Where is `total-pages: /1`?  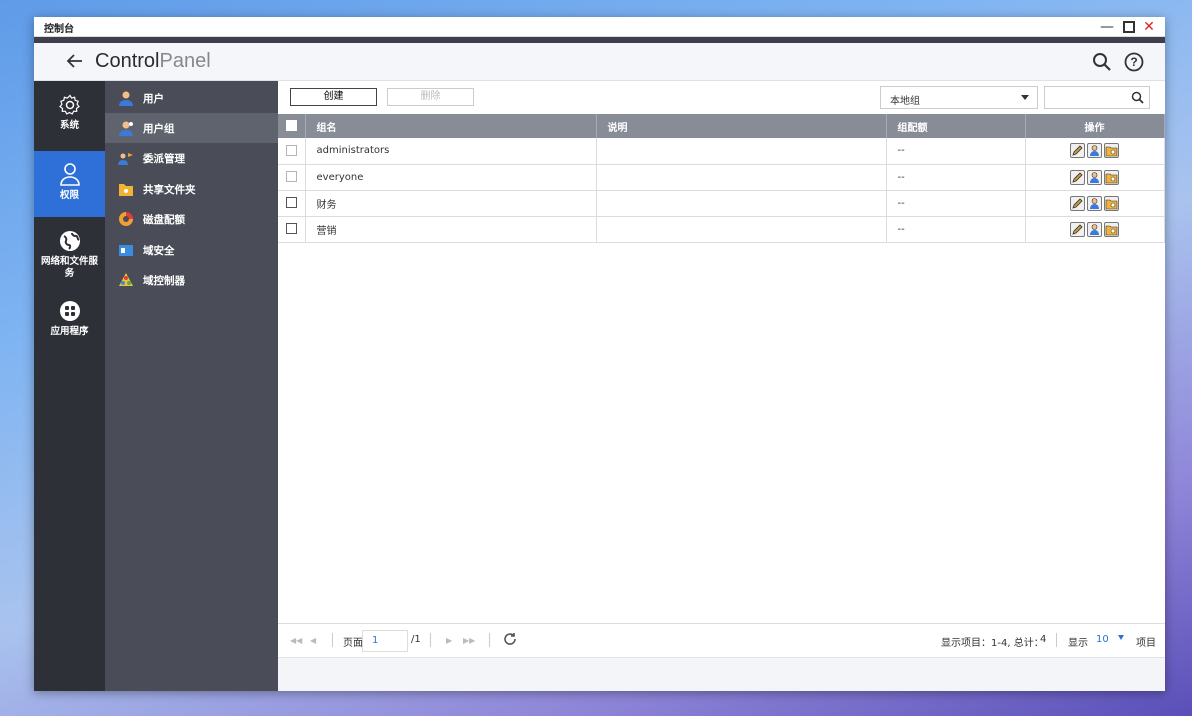 total-pages: /1 is located at coordinates (416, 639).